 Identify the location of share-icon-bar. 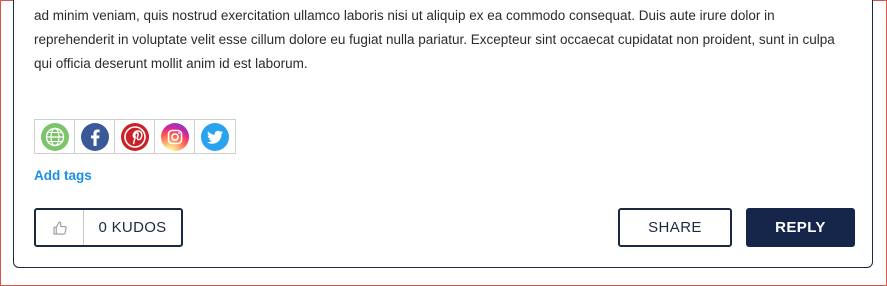
(135, 136).